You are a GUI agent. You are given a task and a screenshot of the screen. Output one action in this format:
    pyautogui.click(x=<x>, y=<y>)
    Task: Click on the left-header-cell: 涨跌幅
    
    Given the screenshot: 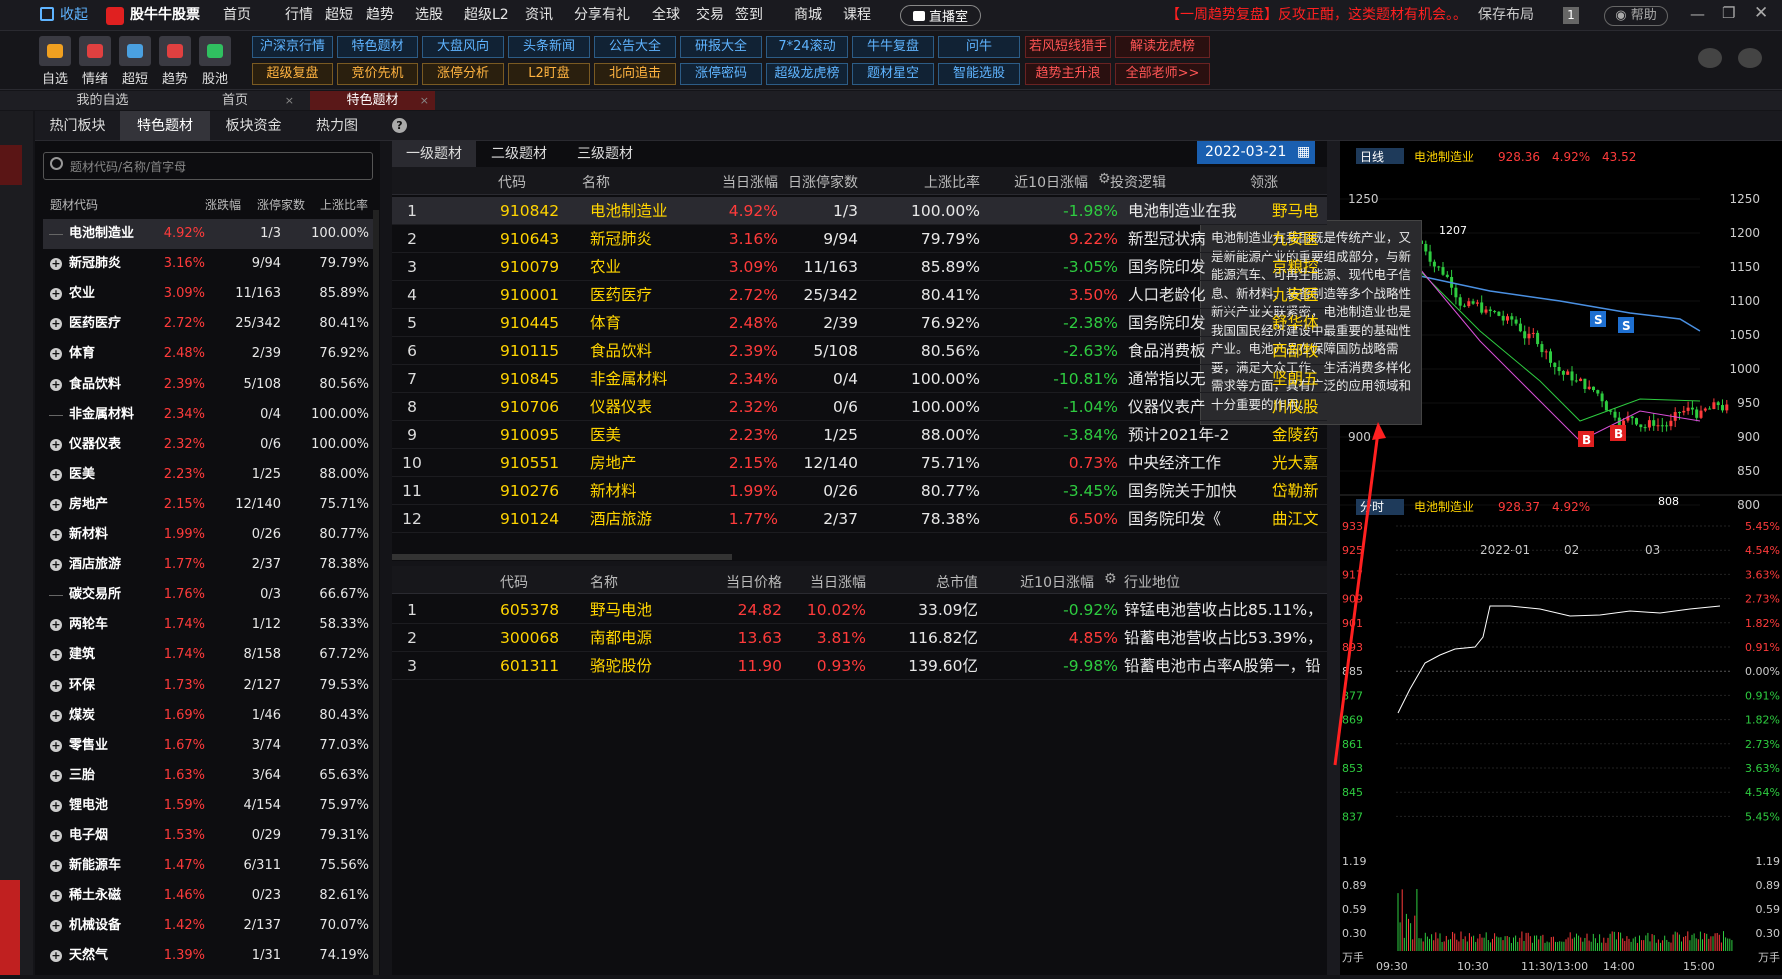 What is the action you would take?
    pyautogui.click(x=223, y=204)
    